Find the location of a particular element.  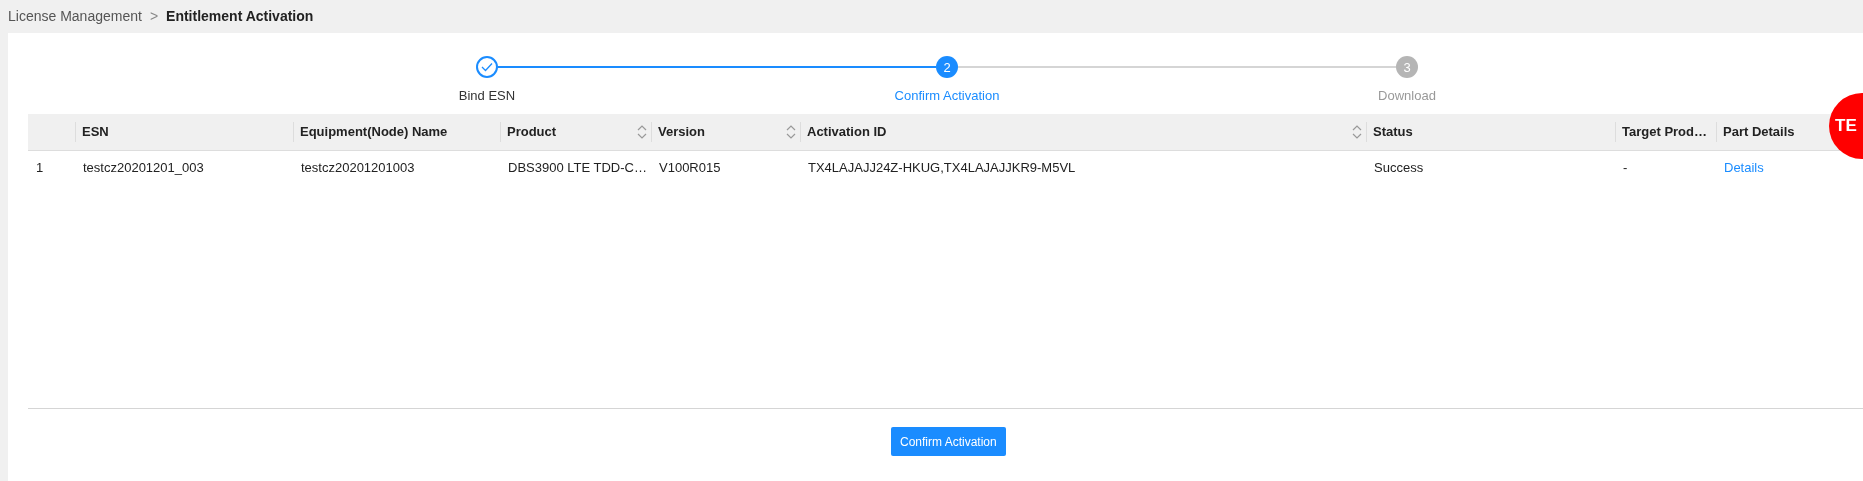

confirm-activation-button: Confirm Activation is located at coordinates (948, 441).